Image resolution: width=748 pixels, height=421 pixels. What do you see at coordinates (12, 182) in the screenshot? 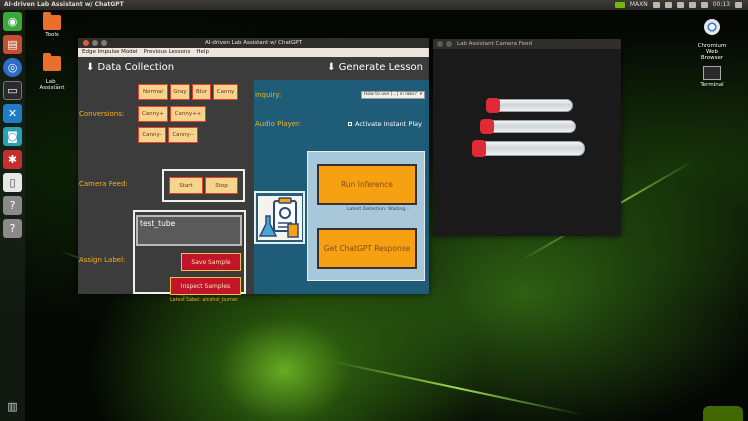
I see `document-icon: ▯` at bounding box center [12, 182].